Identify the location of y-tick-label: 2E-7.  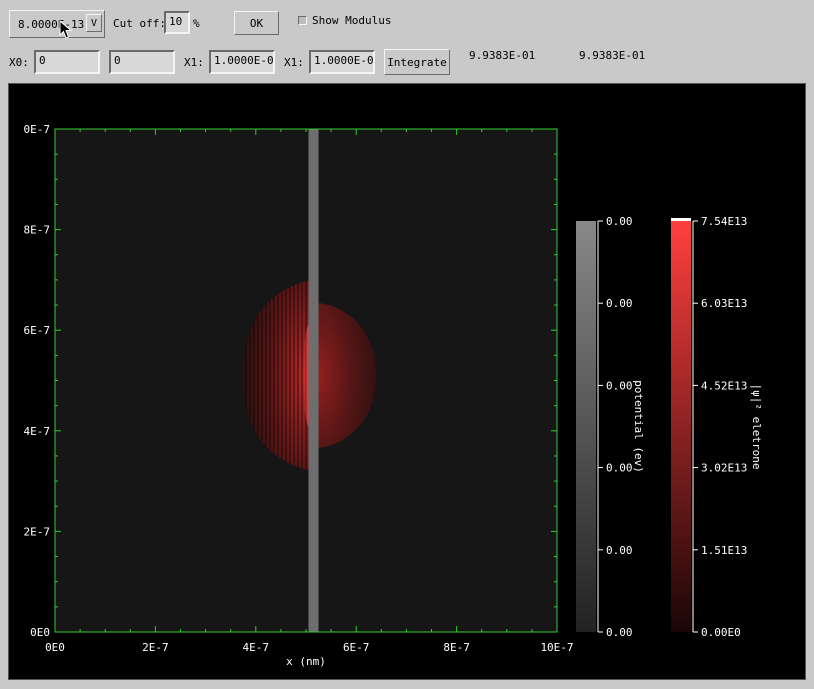
(37, 531).